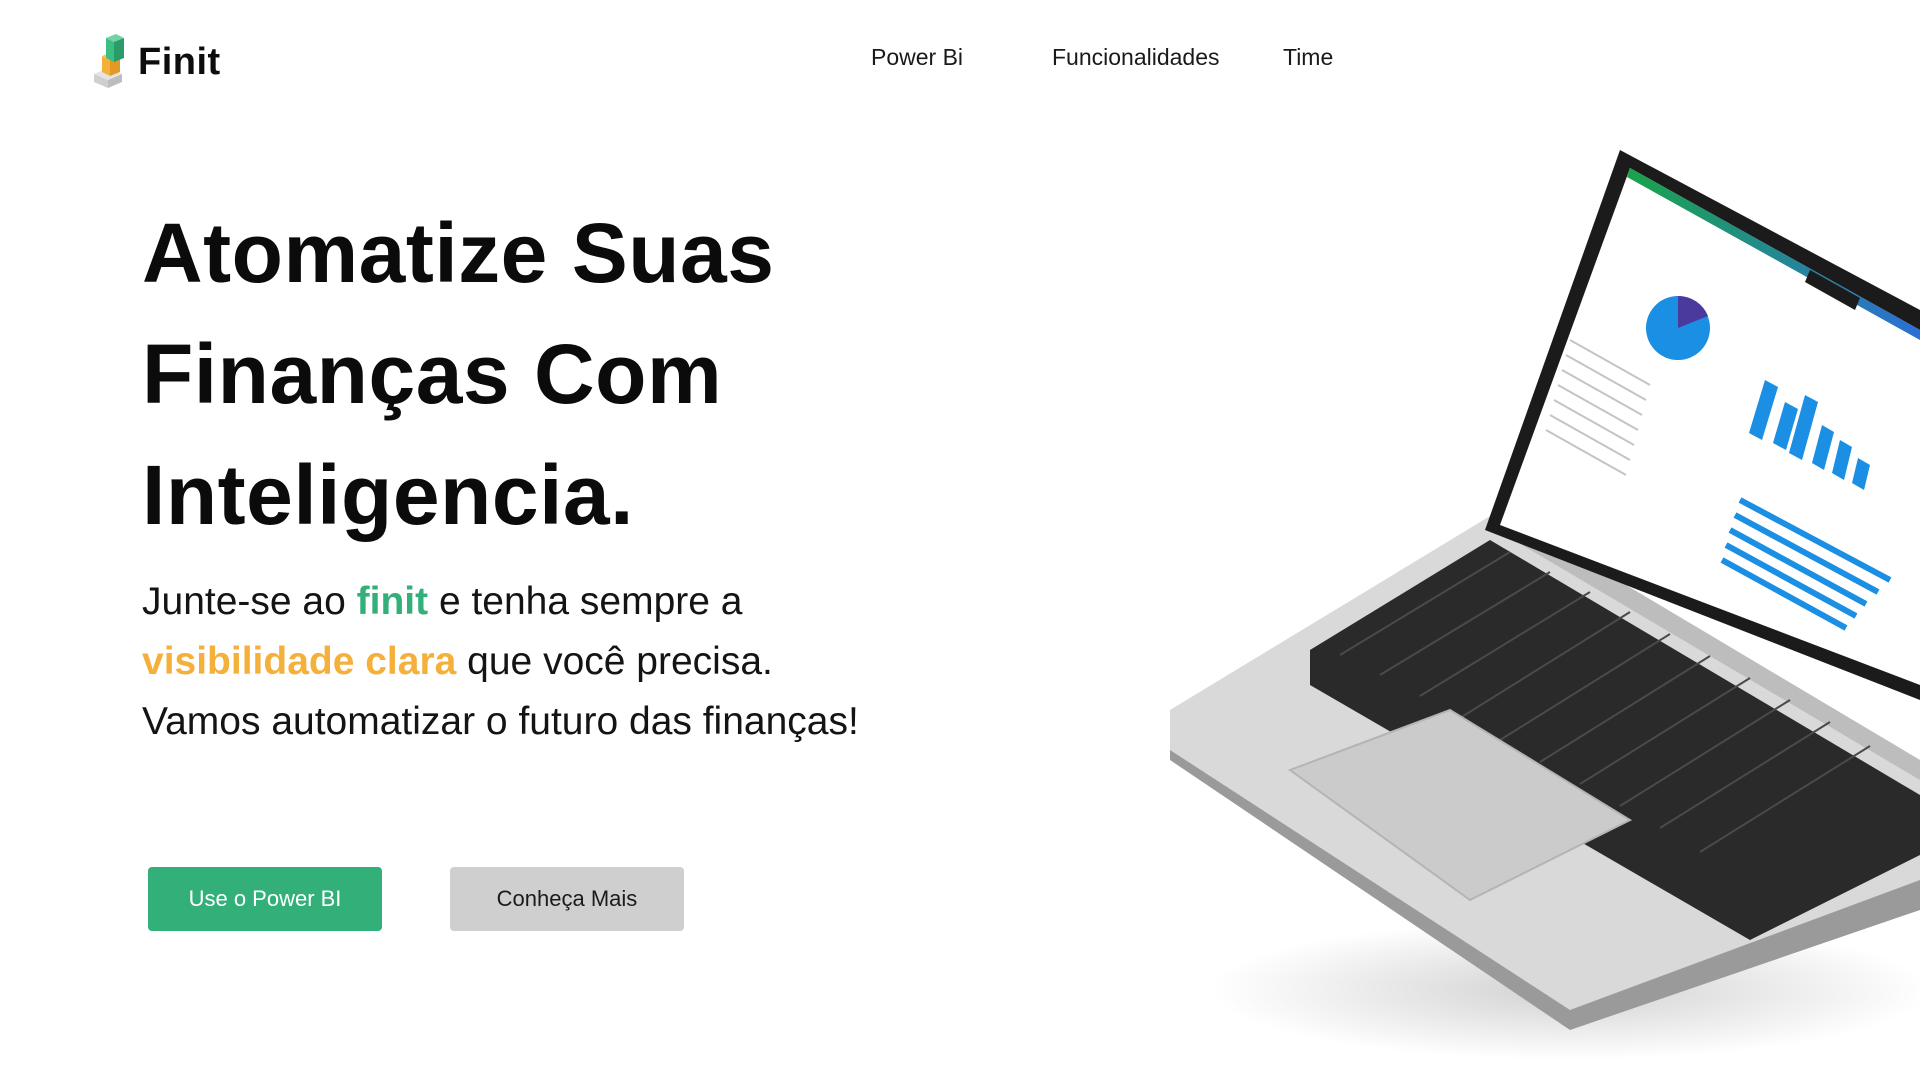  What do you see at coordinates (249, 601) in the screenshot?
I see `subtitle-text-1: Junte-se ao` at bounding box center [249, 601].